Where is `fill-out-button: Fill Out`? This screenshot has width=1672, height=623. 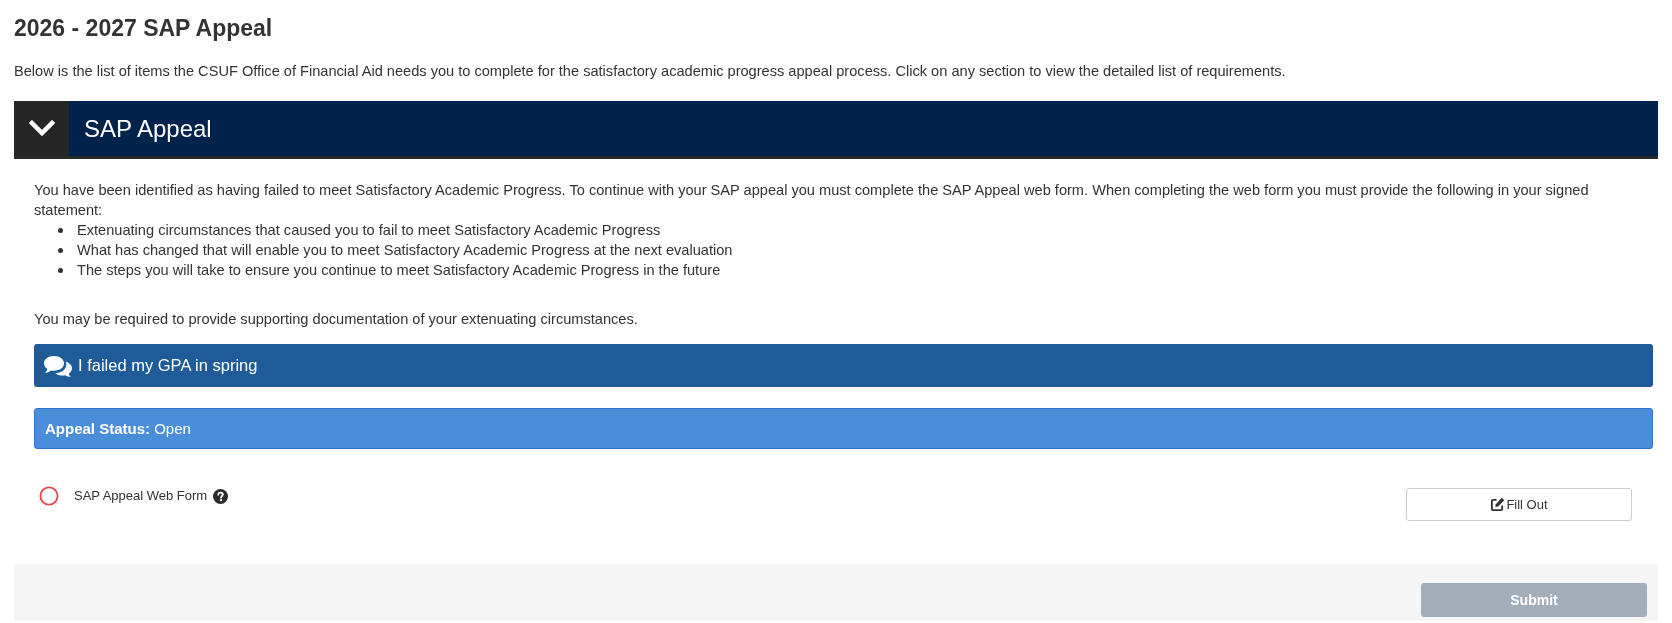 fill-out-button: Fill Out is located at coordinates (1519, 504).